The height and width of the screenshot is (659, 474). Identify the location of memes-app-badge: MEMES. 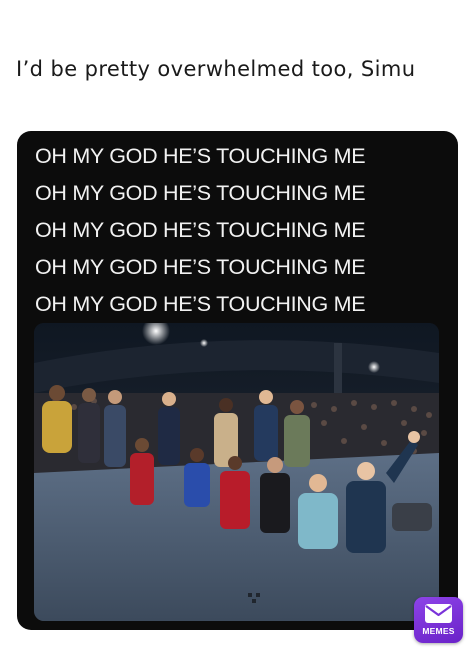
(438, 620).